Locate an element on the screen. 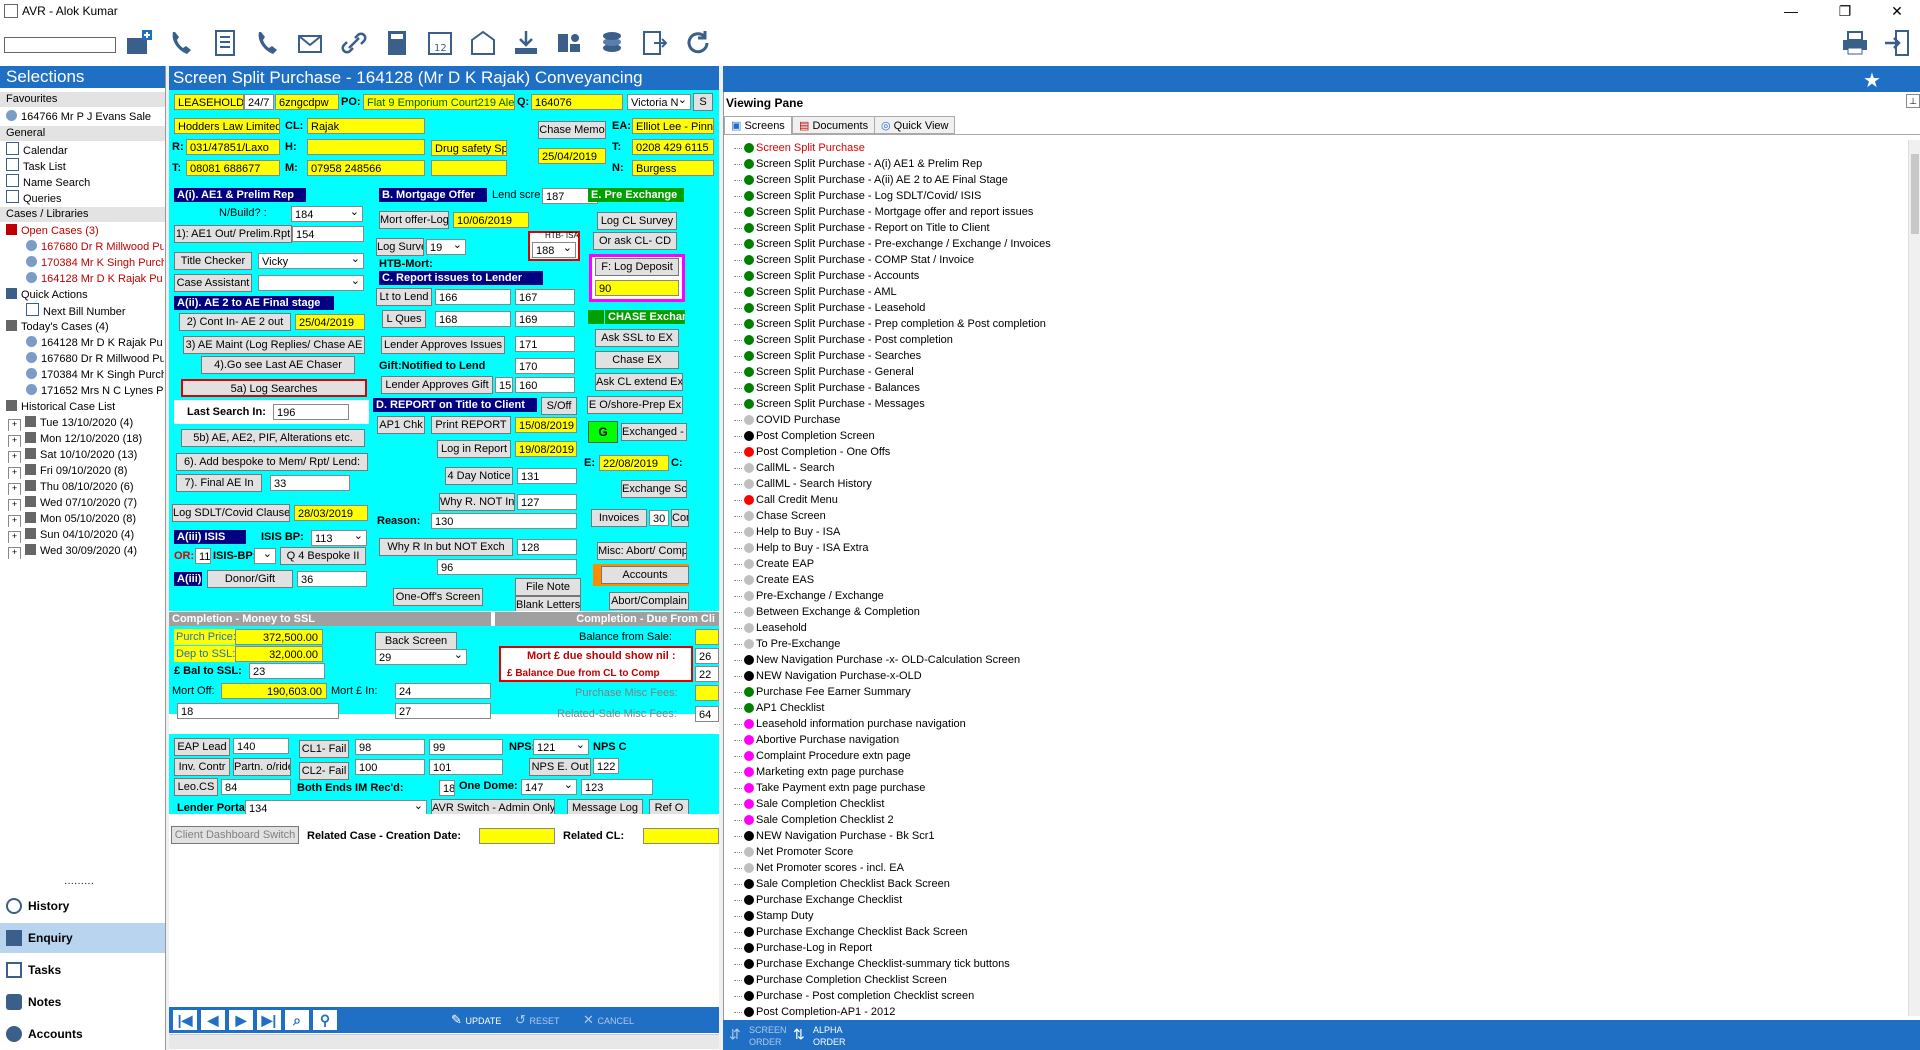  screen-list-item: Stamp Duty is located at coordinates (892, 916).